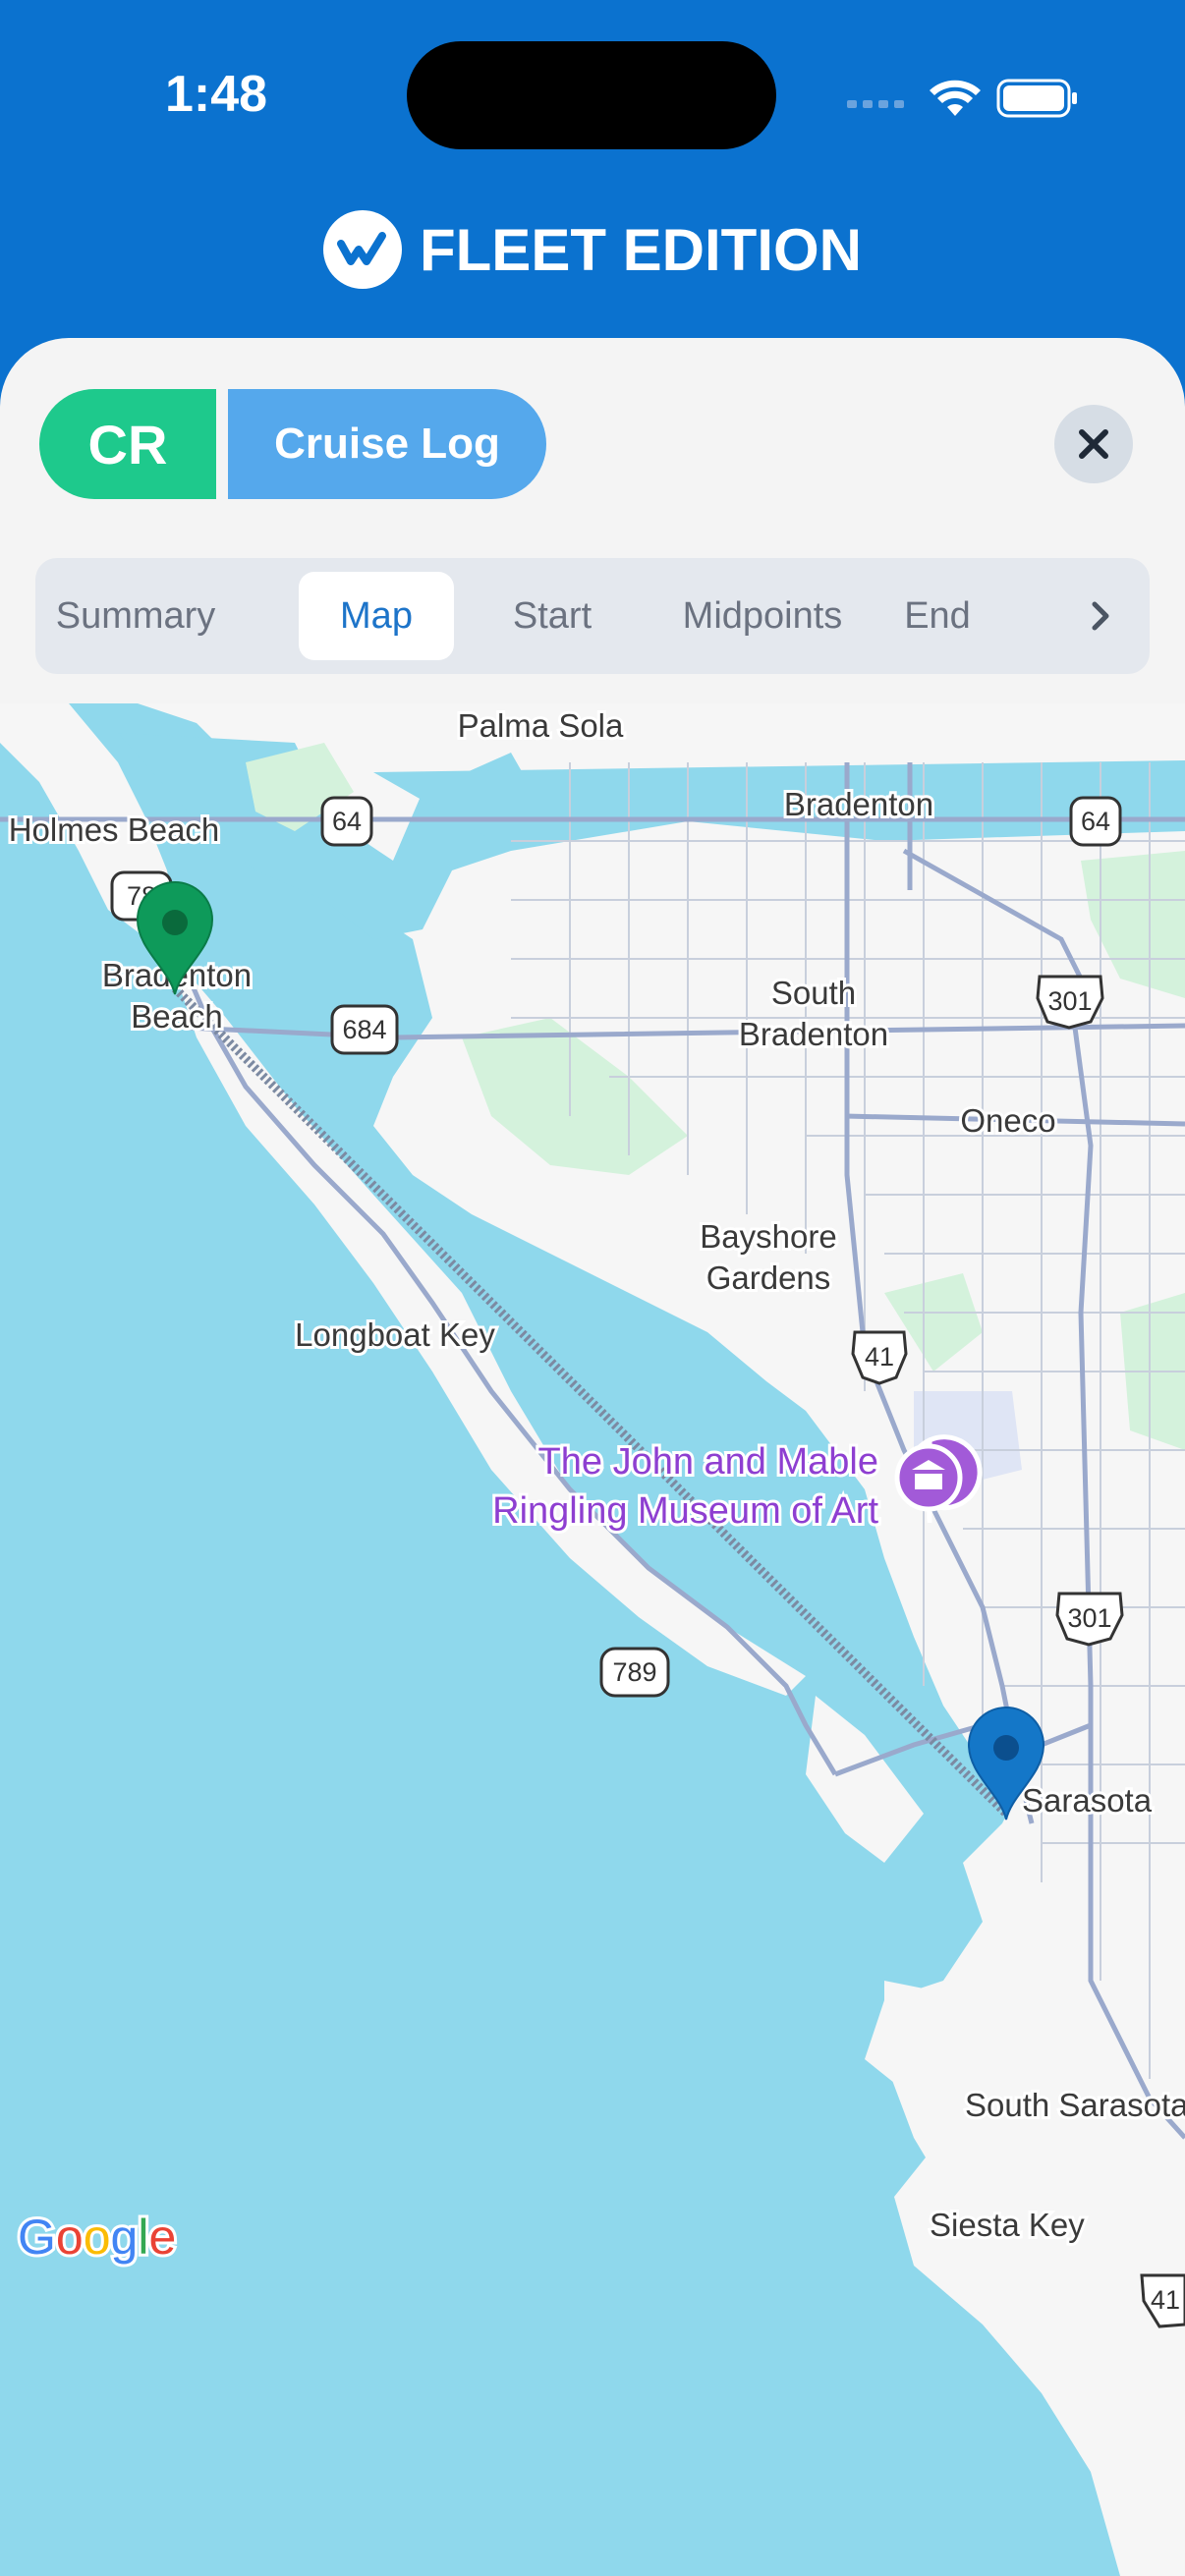  I want to click on route-shield-684: 684, so click(365, 1029).